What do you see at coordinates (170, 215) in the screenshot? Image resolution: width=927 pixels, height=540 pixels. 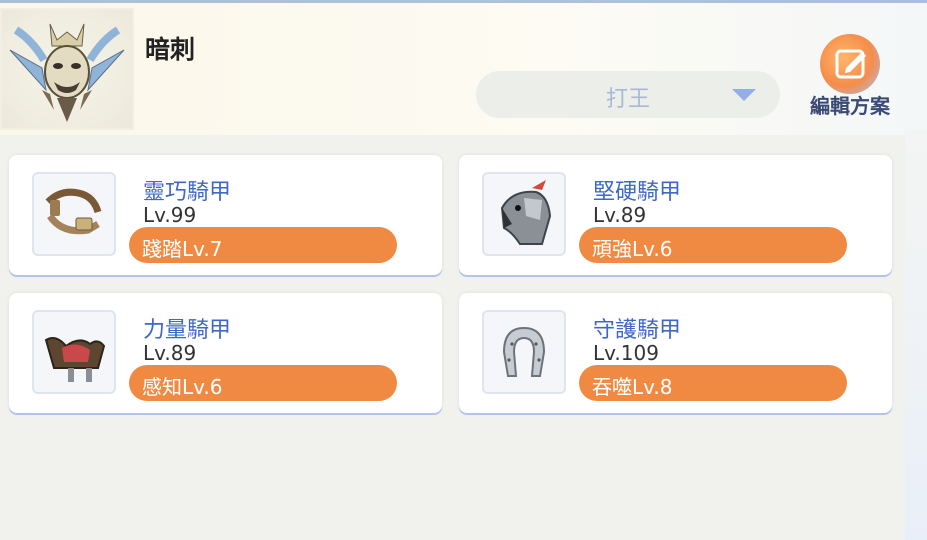 I see `card-level: Lv.99` at bounding box center [170, 215].